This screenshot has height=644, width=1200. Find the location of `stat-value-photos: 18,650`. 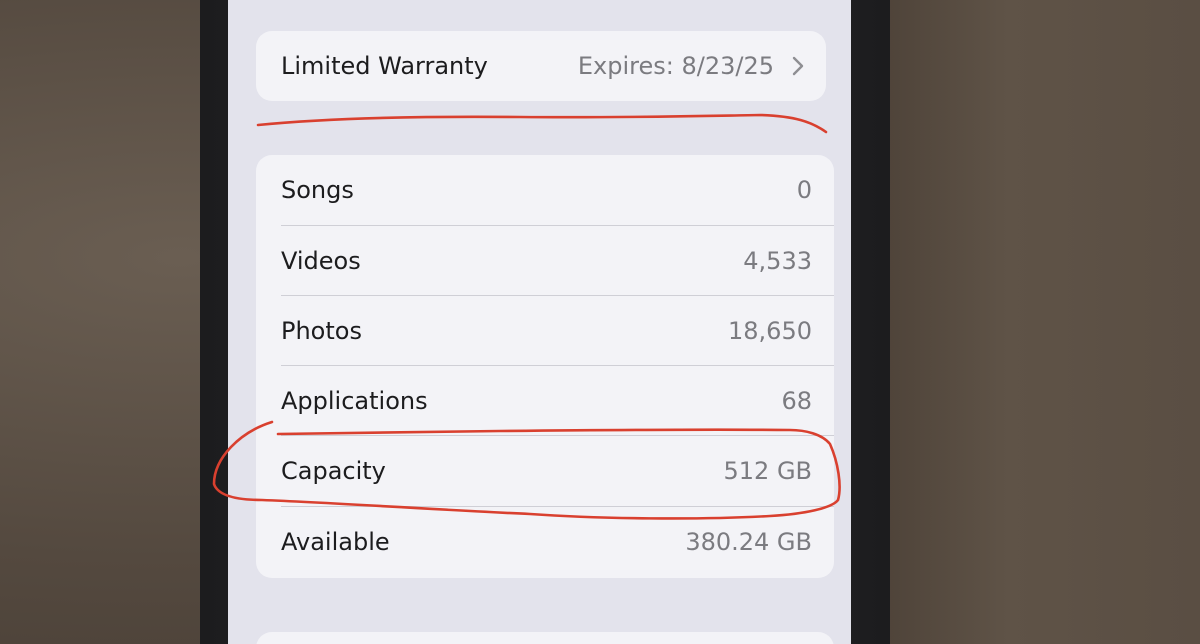

stat-value-photos: 18,650 is located at coordinates (770, 331).